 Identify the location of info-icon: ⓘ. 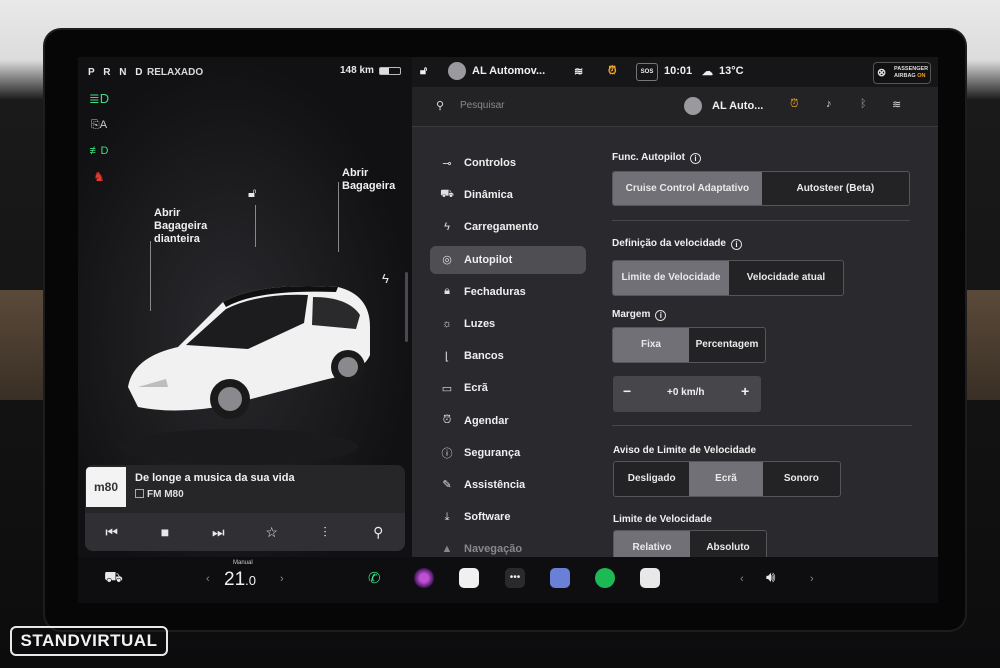
(447, 453).